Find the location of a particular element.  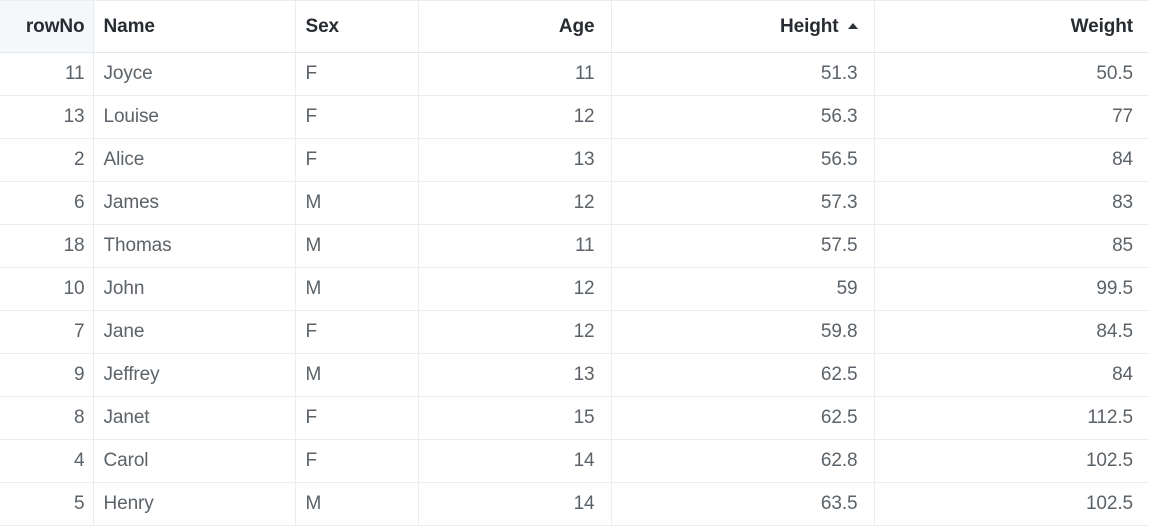

row-number-cell: 2 is located at coordinates (47, 160).